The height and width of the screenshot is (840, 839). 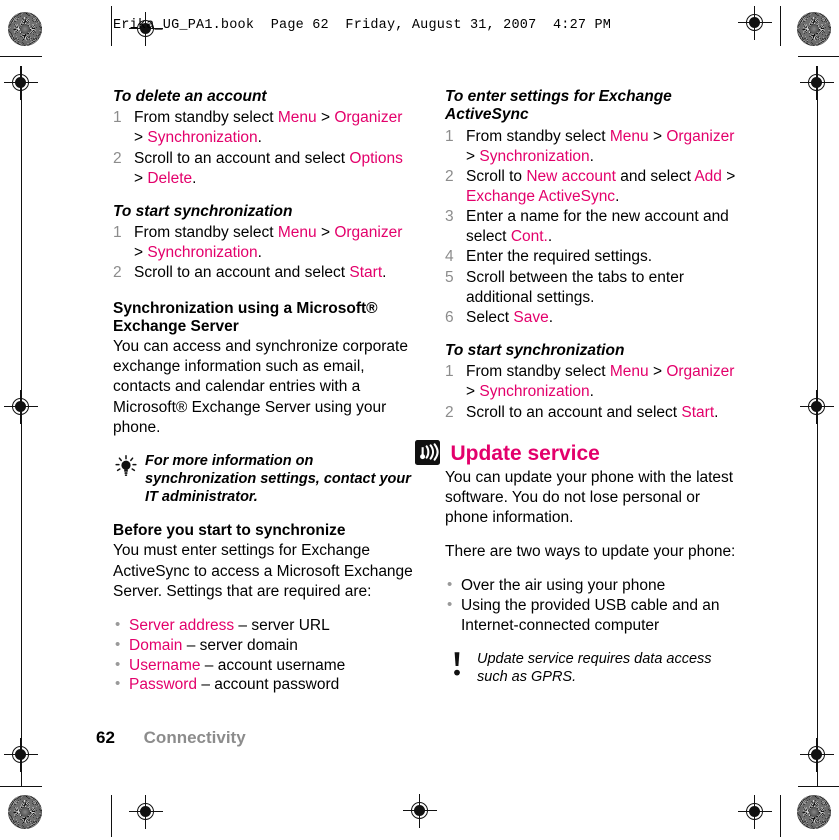 What do you see at coordinates (449, 277) in the screenshot?
I see `step-number: 5` at bounding box center [449, 277].